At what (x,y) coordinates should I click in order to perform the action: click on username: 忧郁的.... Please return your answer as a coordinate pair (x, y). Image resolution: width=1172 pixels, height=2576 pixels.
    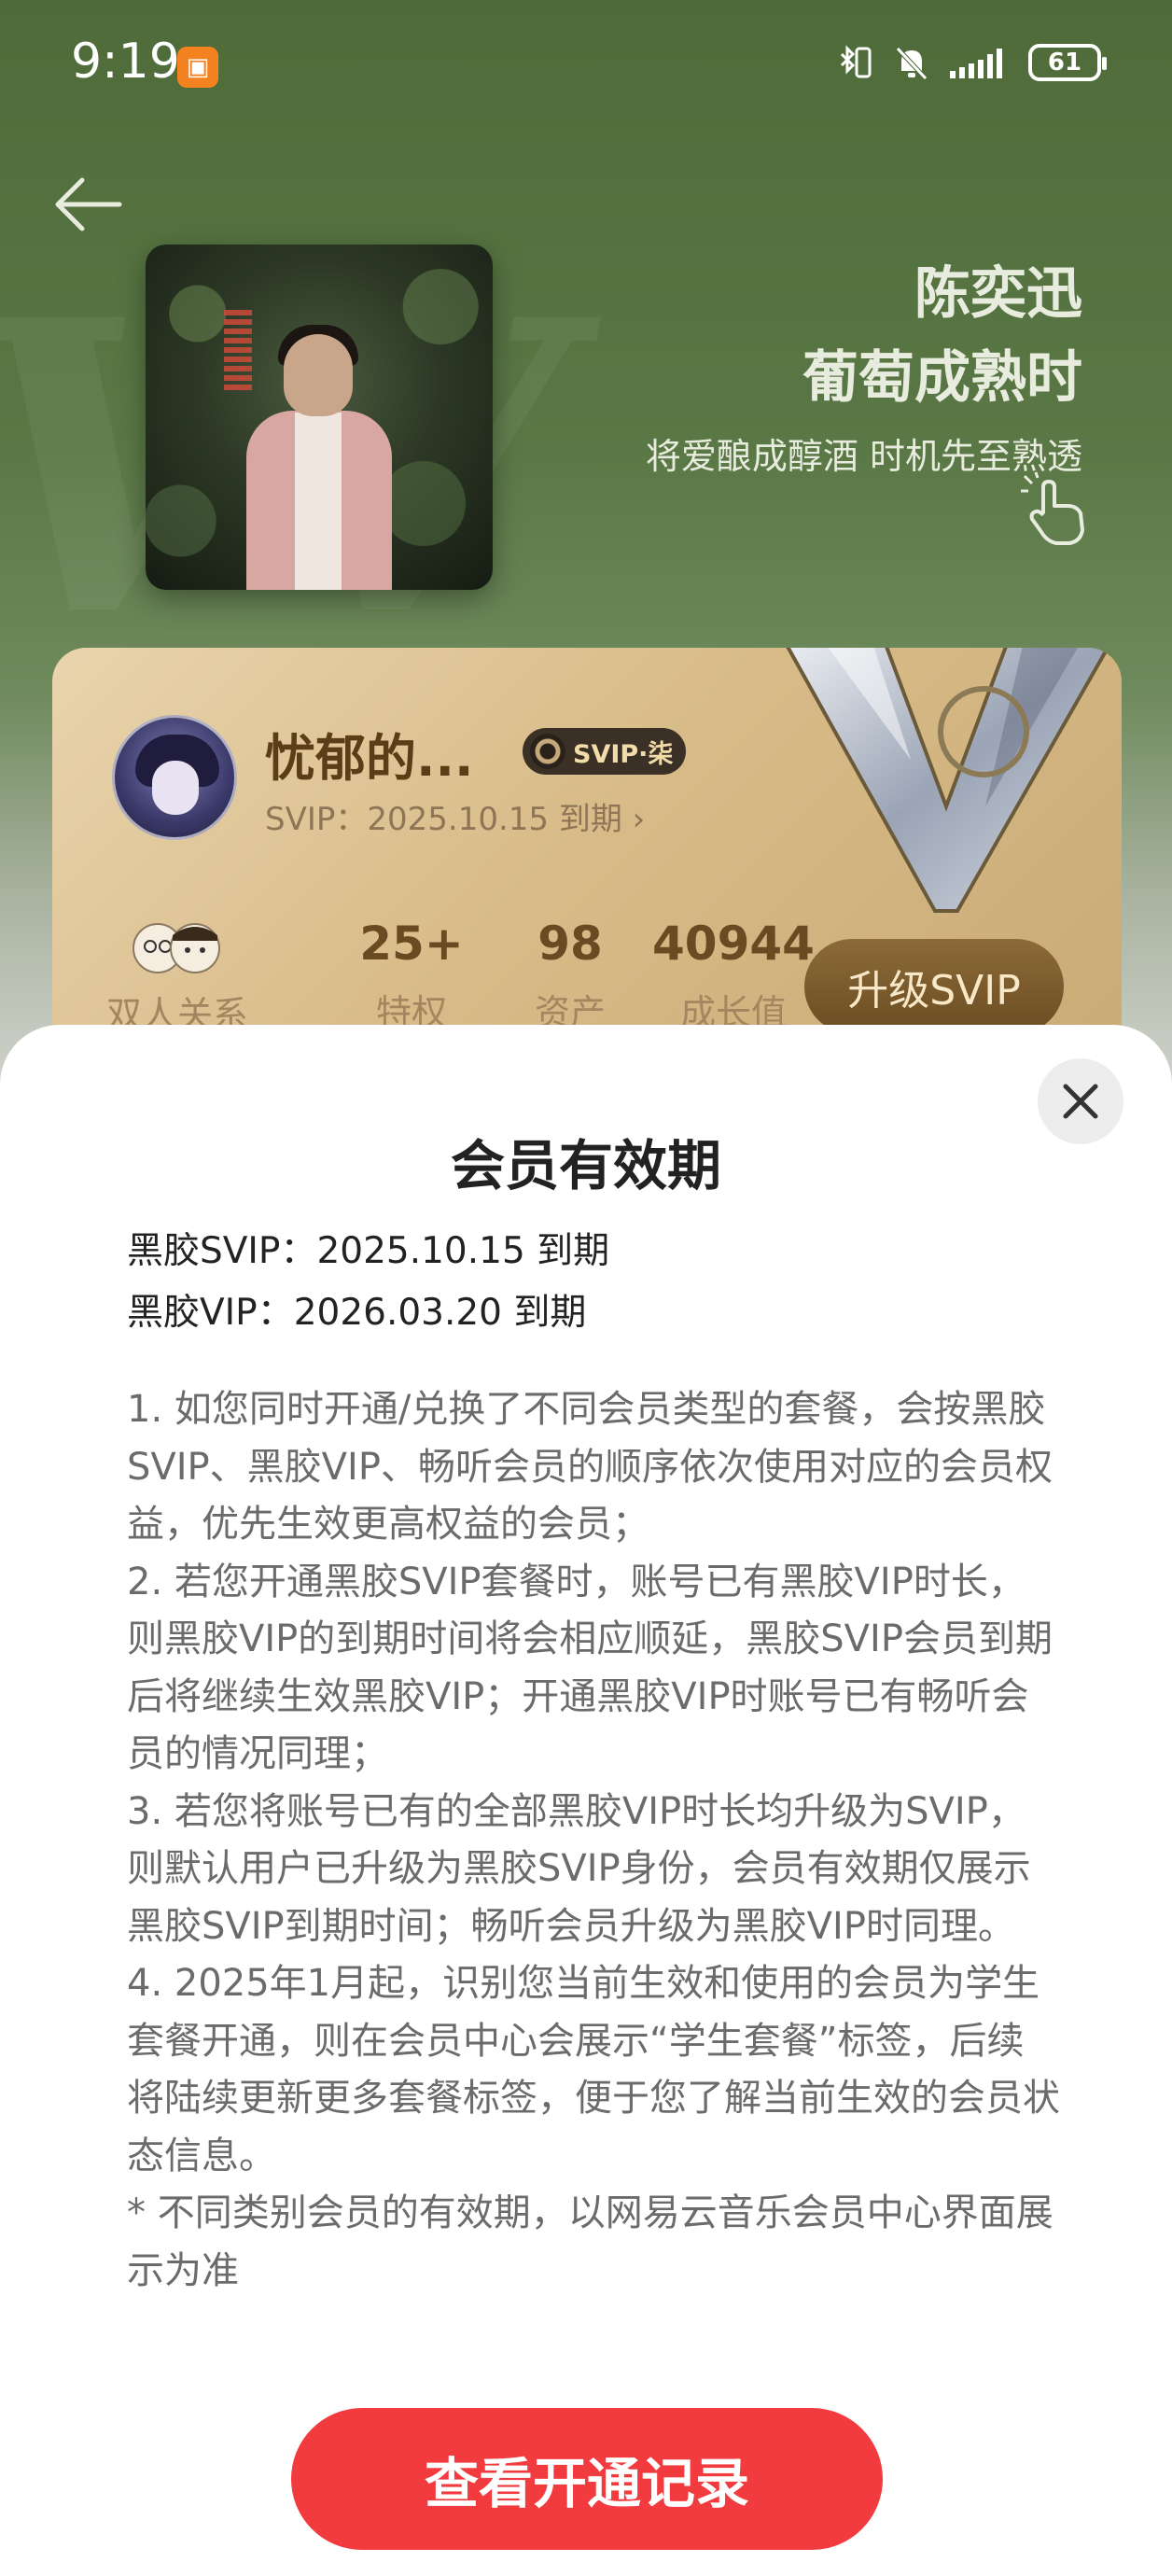
    Looking at the image, I should click on (369, 754).